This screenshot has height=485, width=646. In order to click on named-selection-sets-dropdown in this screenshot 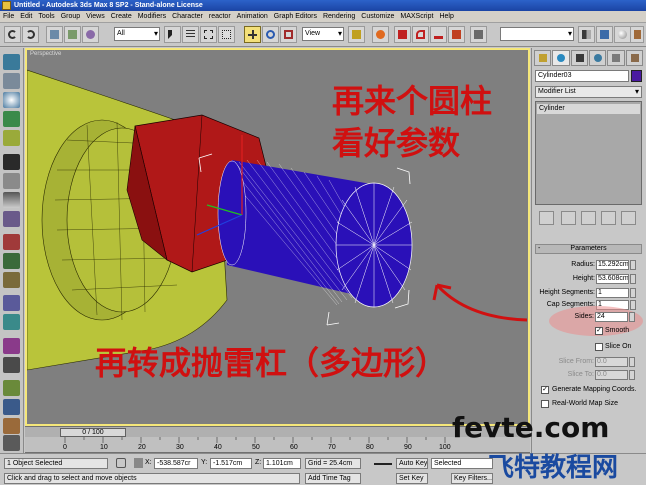, I will do `click(537, 34)`.